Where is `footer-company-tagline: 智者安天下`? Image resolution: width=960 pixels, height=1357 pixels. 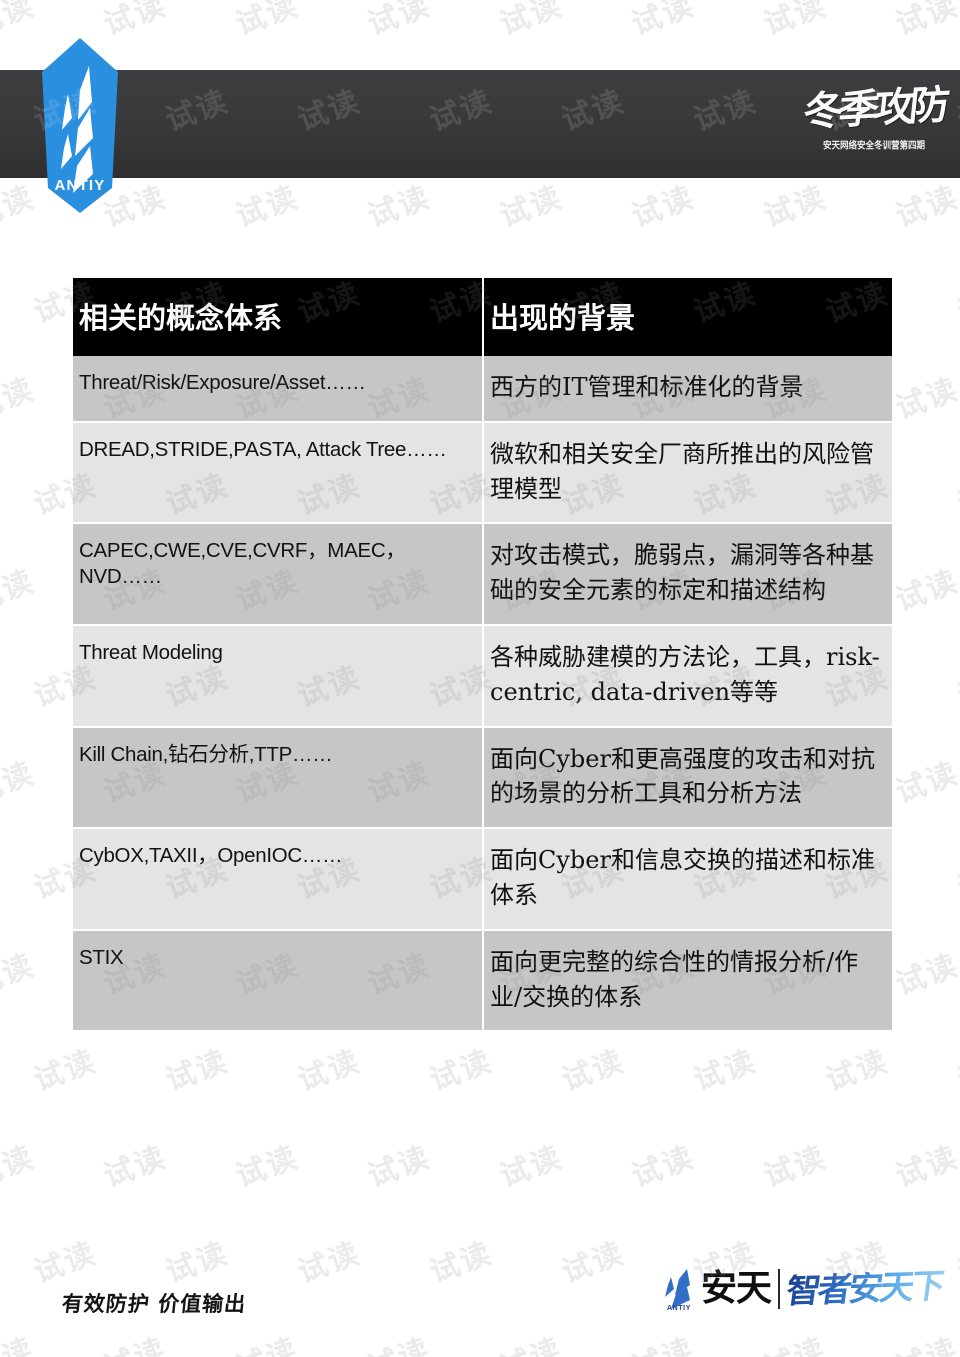
footer-company-tagline: 智者安天下 is located at coordinates (864, 1289).